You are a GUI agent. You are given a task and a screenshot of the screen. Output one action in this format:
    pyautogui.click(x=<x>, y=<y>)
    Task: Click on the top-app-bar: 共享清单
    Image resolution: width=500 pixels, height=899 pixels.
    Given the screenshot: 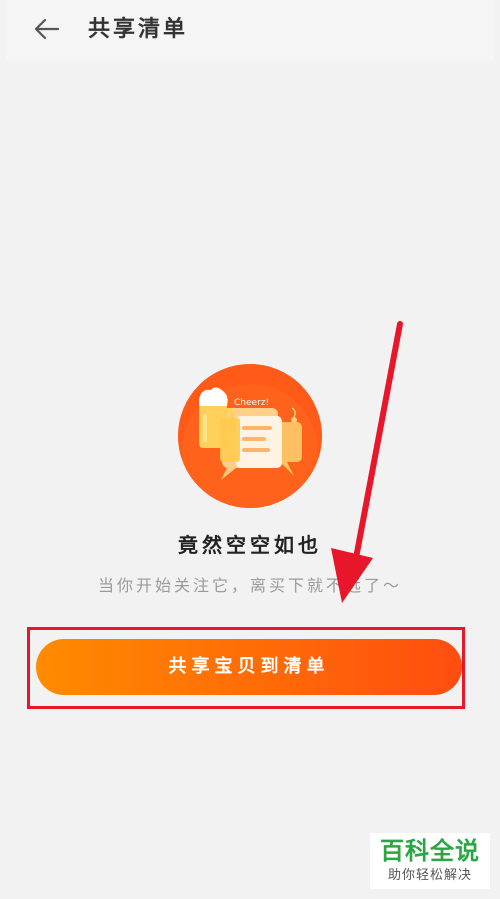 What is the action you would take?
    pyautogui.click(x=250, y=30)
    